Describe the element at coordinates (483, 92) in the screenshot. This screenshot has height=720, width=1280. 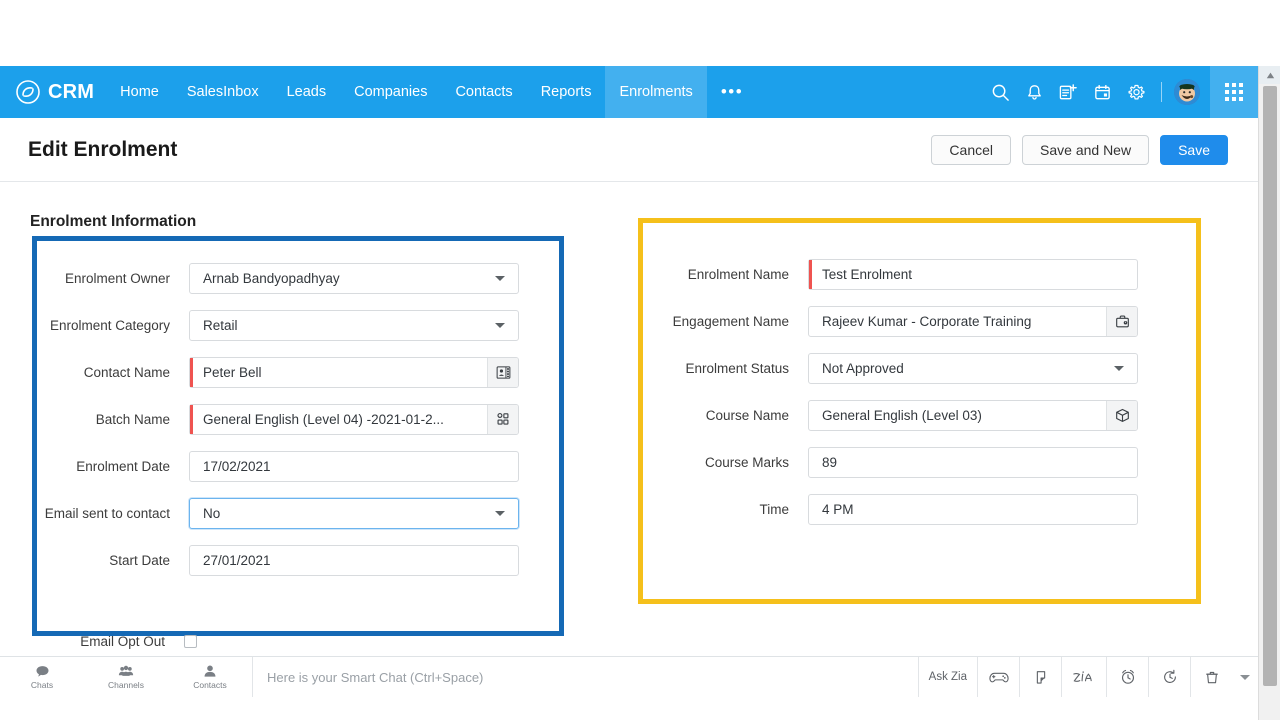
I see `nav-item-contacts: Contacts` at that location.